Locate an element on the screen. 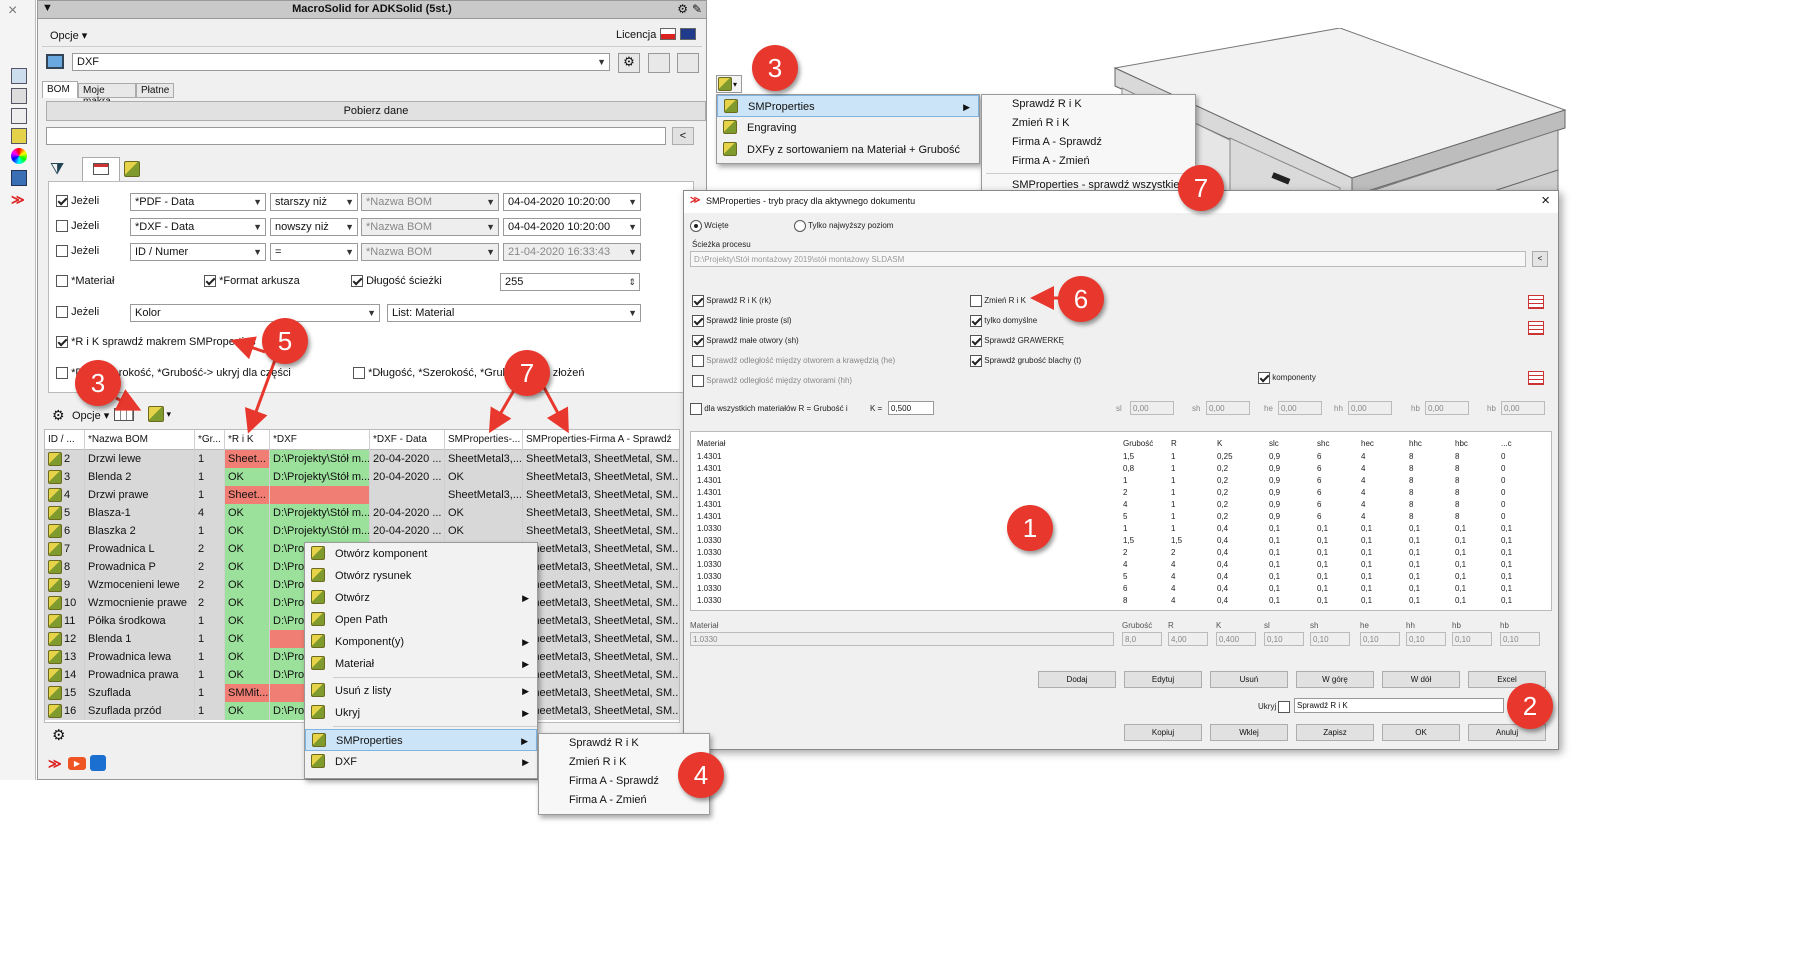 This screenshot has width=1815, height=955. context-item: Materiał ▶ is located at coordinates (421, 664).